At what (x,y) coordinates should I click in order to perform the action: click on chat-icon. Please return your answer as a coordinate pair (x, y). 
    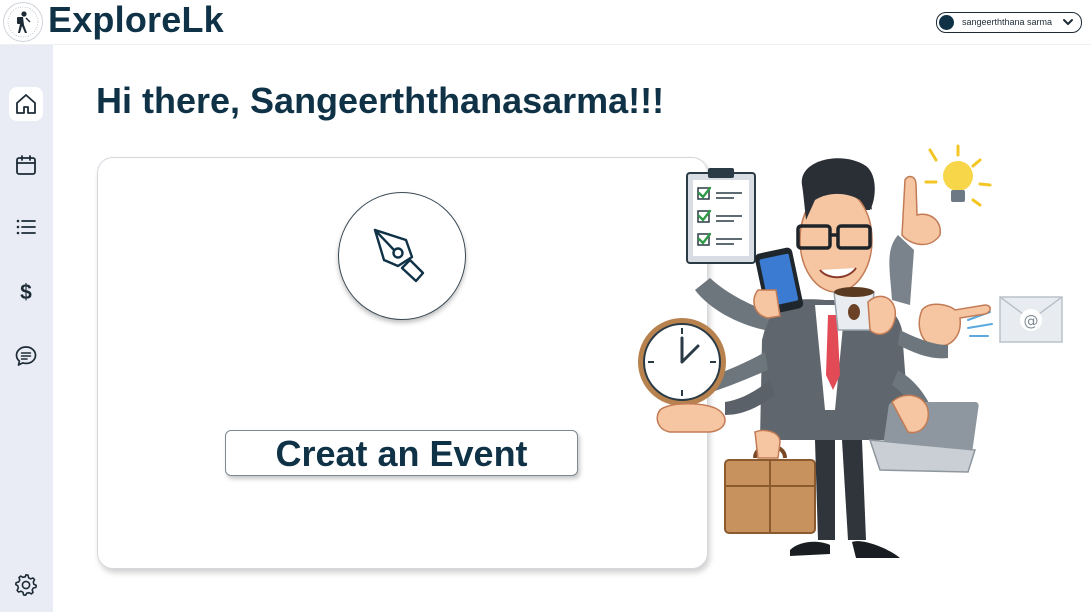
    Looking at the image, I should click on (26, 356).